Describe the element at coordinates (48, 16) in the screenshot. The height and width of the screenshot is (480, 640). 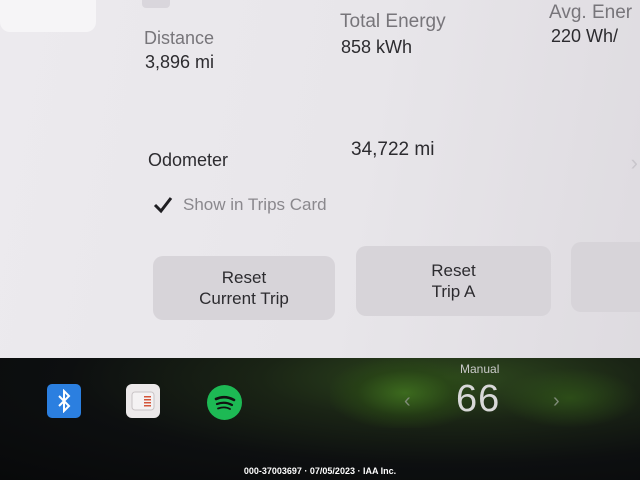
I see `top-left-card` at that location.